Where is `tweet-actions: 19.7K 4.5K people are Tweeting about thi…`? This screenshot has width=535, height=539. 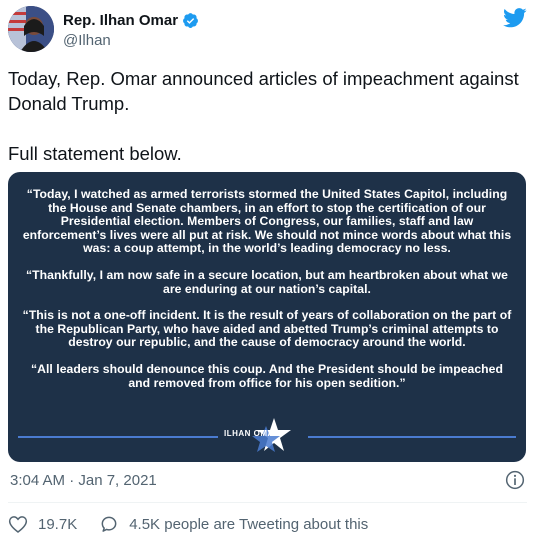 tweet-actions: 19.7K 4.5K people are Tweeting about thi… is located at coordinates (188, 524).